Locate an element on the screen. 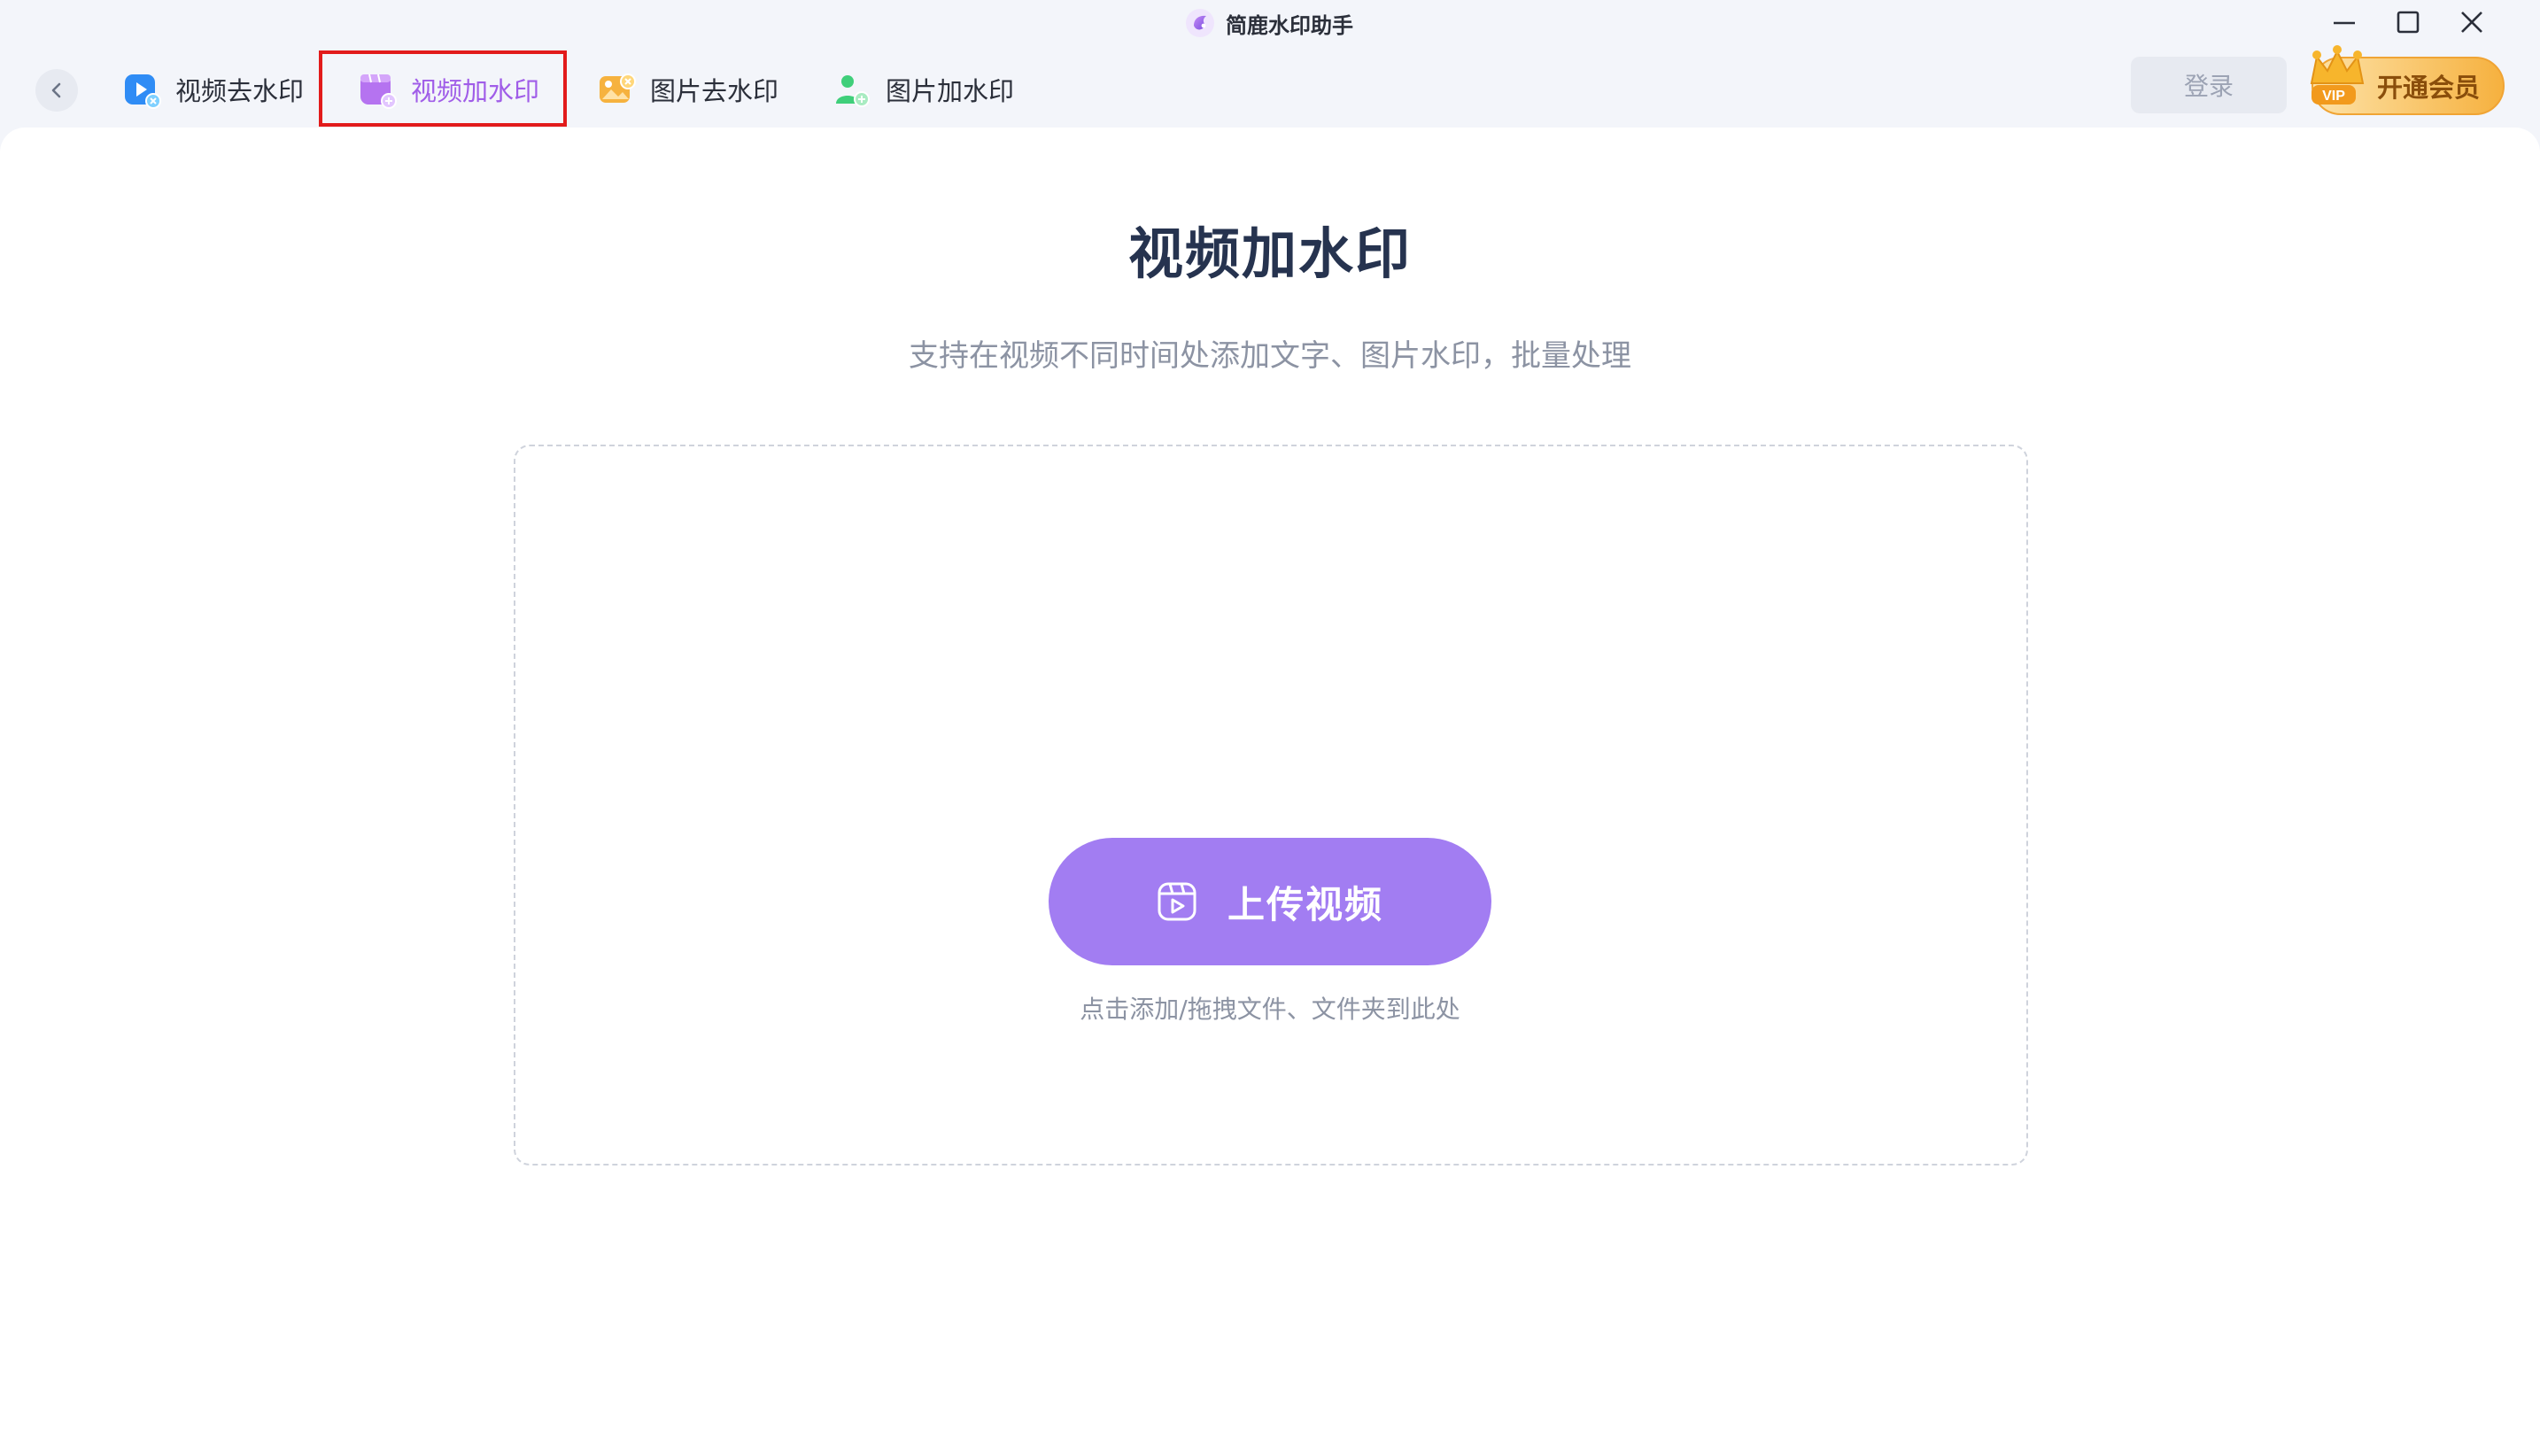 Image resolution: width=2540 pixels, height=1456 pixels. close-button is located at coordinates (2472, 22).